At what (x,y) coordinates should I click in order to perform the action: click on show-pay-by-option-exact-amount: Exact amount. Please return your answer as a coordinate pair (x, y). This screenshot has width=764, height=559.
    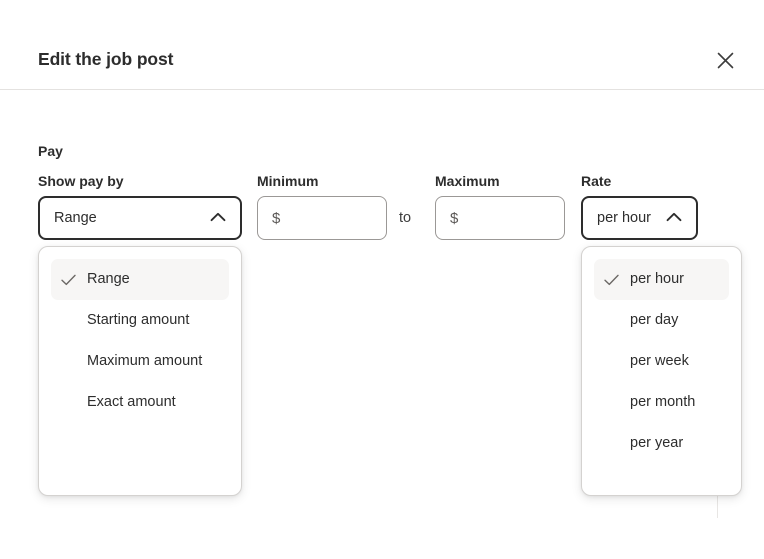
    Looking at the image, I should click on (140, 402).